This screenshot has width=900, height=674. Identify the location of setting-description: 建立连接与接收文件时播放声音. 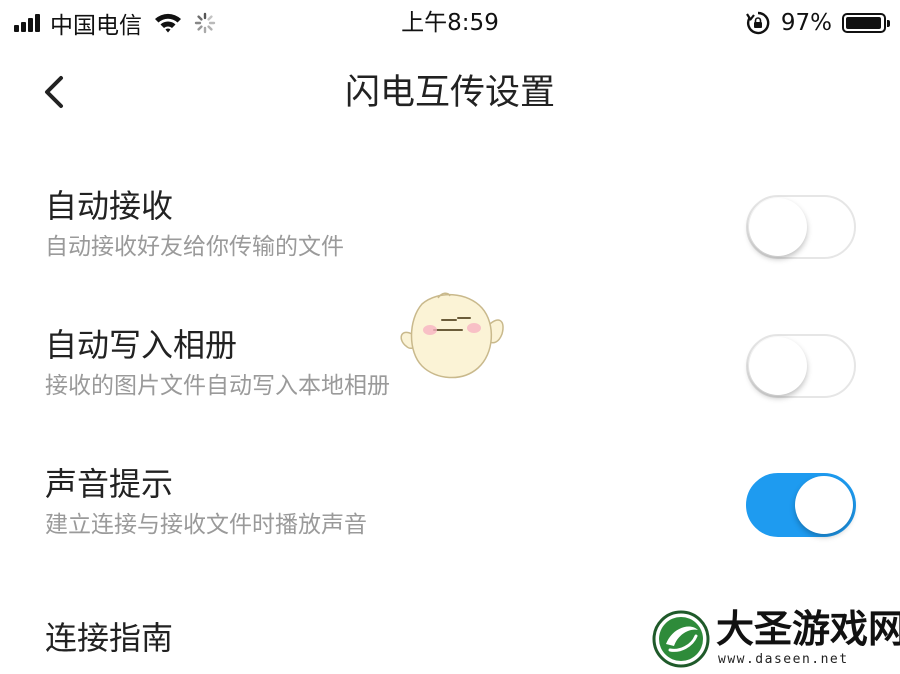
(206, 525).